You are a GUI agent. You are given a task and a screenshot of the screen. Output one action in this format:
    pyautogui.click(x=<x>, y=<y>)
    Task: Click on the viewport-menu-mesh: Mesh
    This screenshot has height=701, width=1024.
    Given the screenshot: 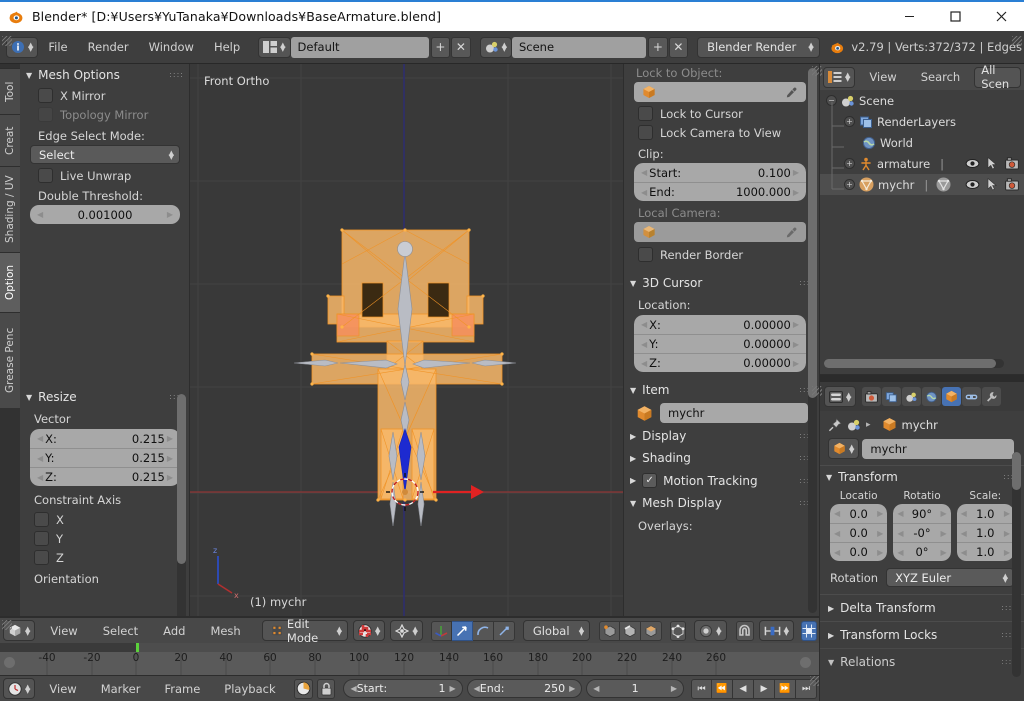 What is the action you would take?
    pyautogui.click(x=225, y=631)
    